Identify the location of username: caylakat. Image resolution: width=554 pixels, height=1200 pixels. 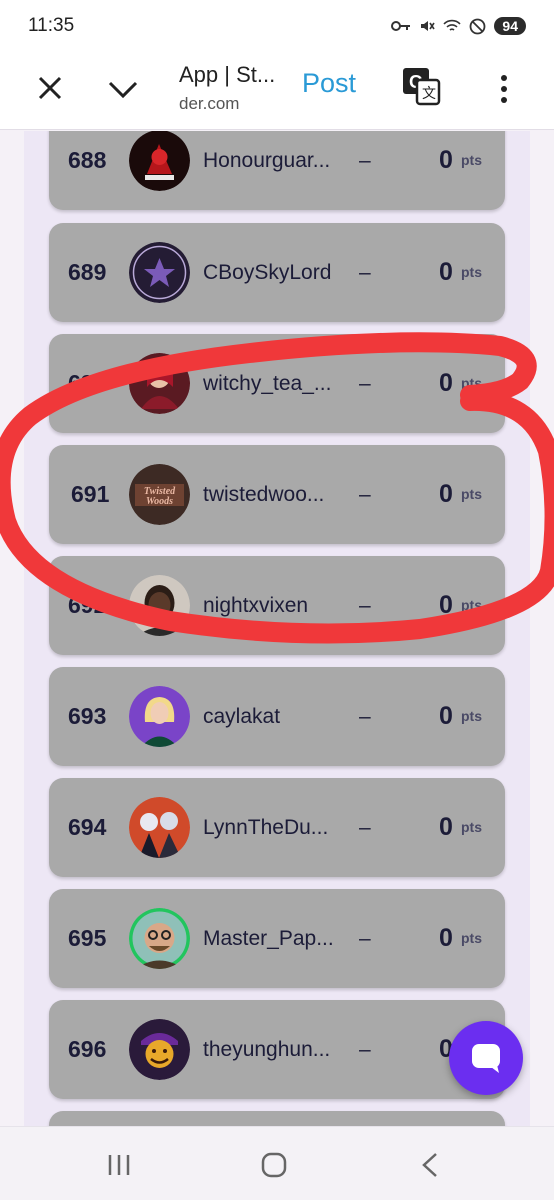
(242, 716).